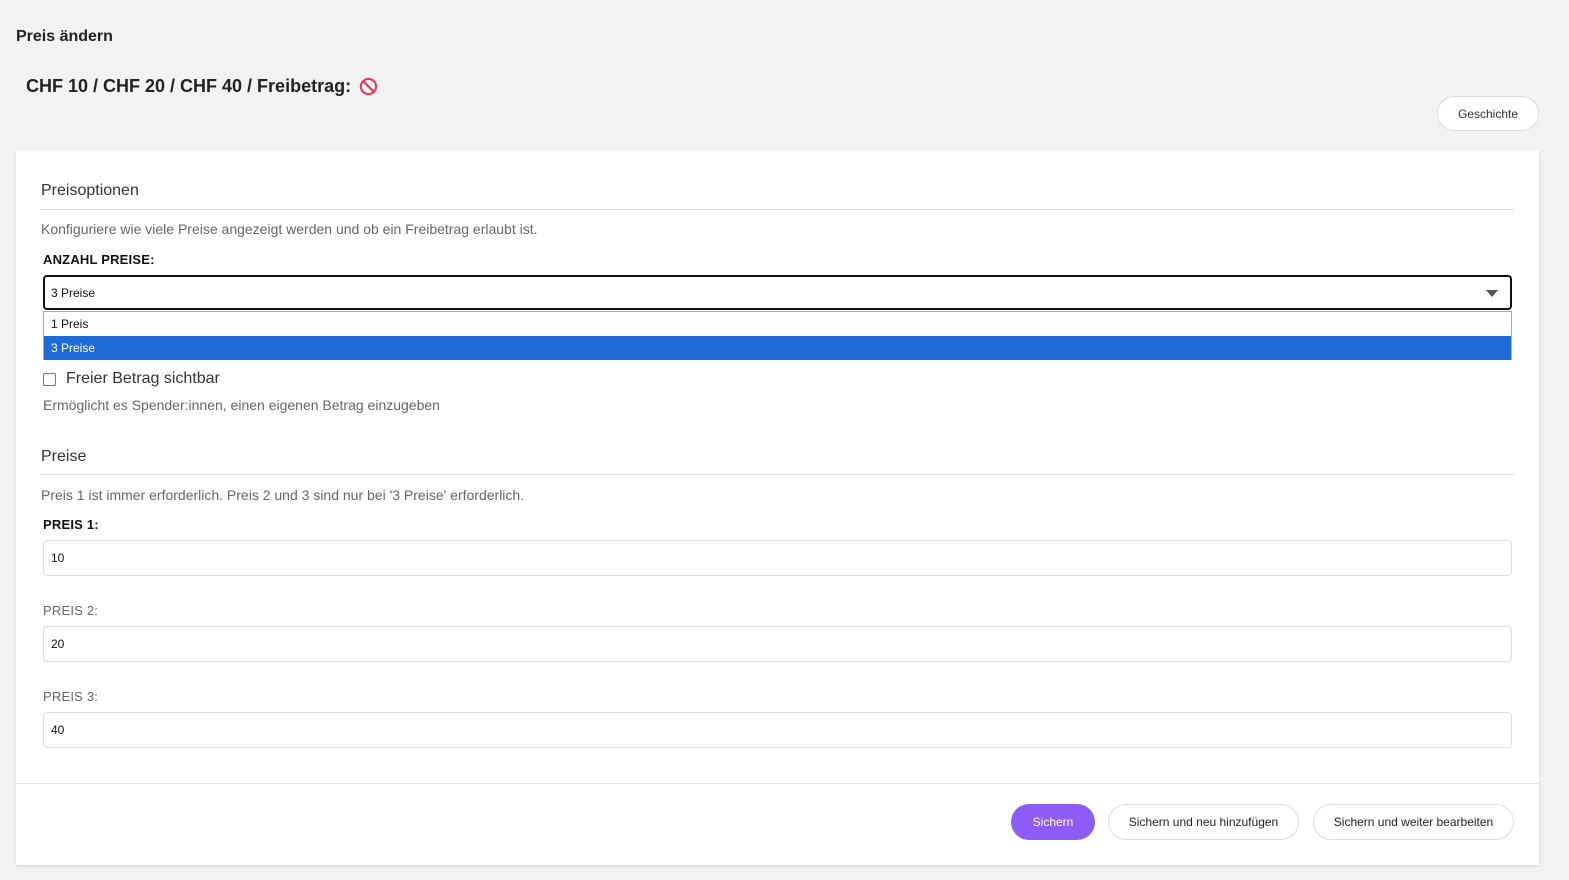  I want to click on page-heading: Preis ändern, so click(64, 36).